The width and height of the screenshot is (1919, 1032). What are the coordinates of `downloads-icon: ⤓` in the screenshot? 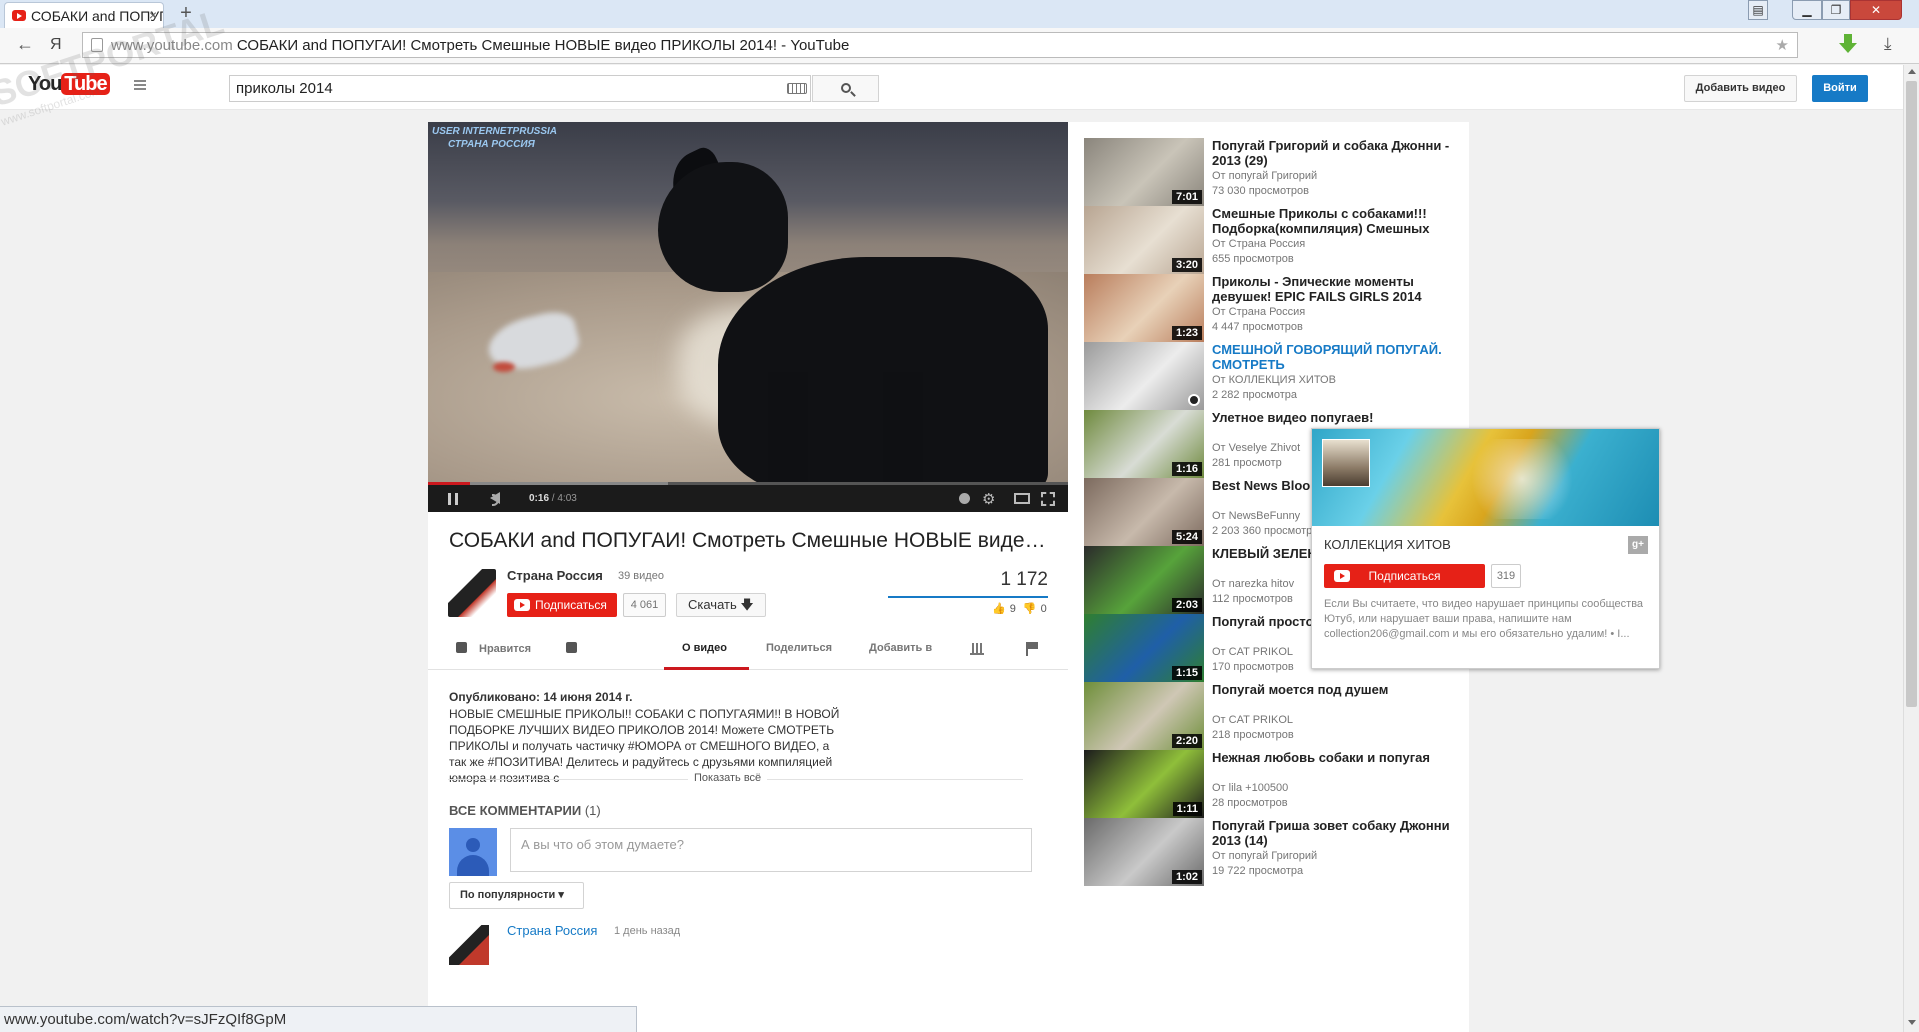 It's located at (1888, 44).